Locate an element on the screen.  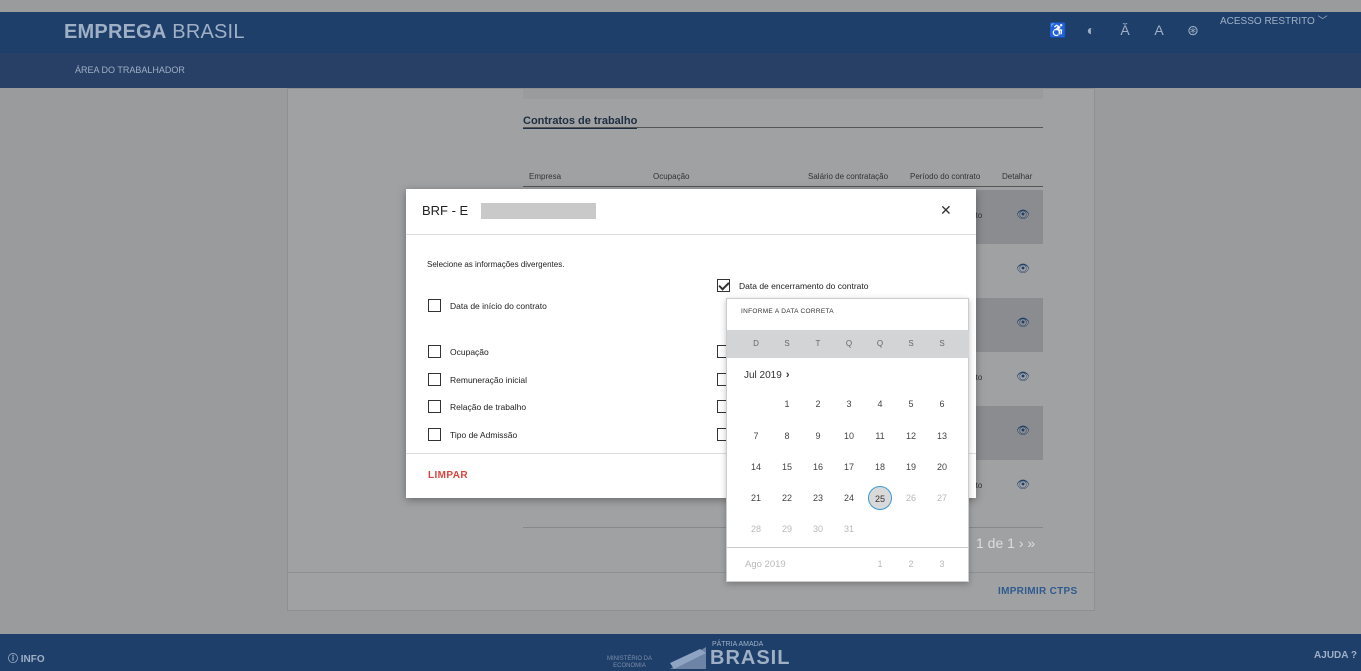
checkbox-data-inicio: Data de início do contrato is located at coordinates (487, 305).